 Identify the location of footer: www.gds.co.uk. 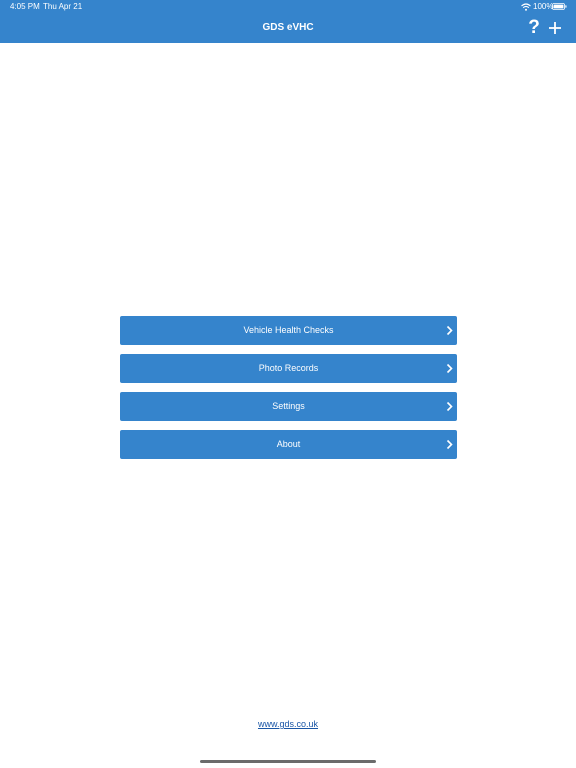
(288, 724).